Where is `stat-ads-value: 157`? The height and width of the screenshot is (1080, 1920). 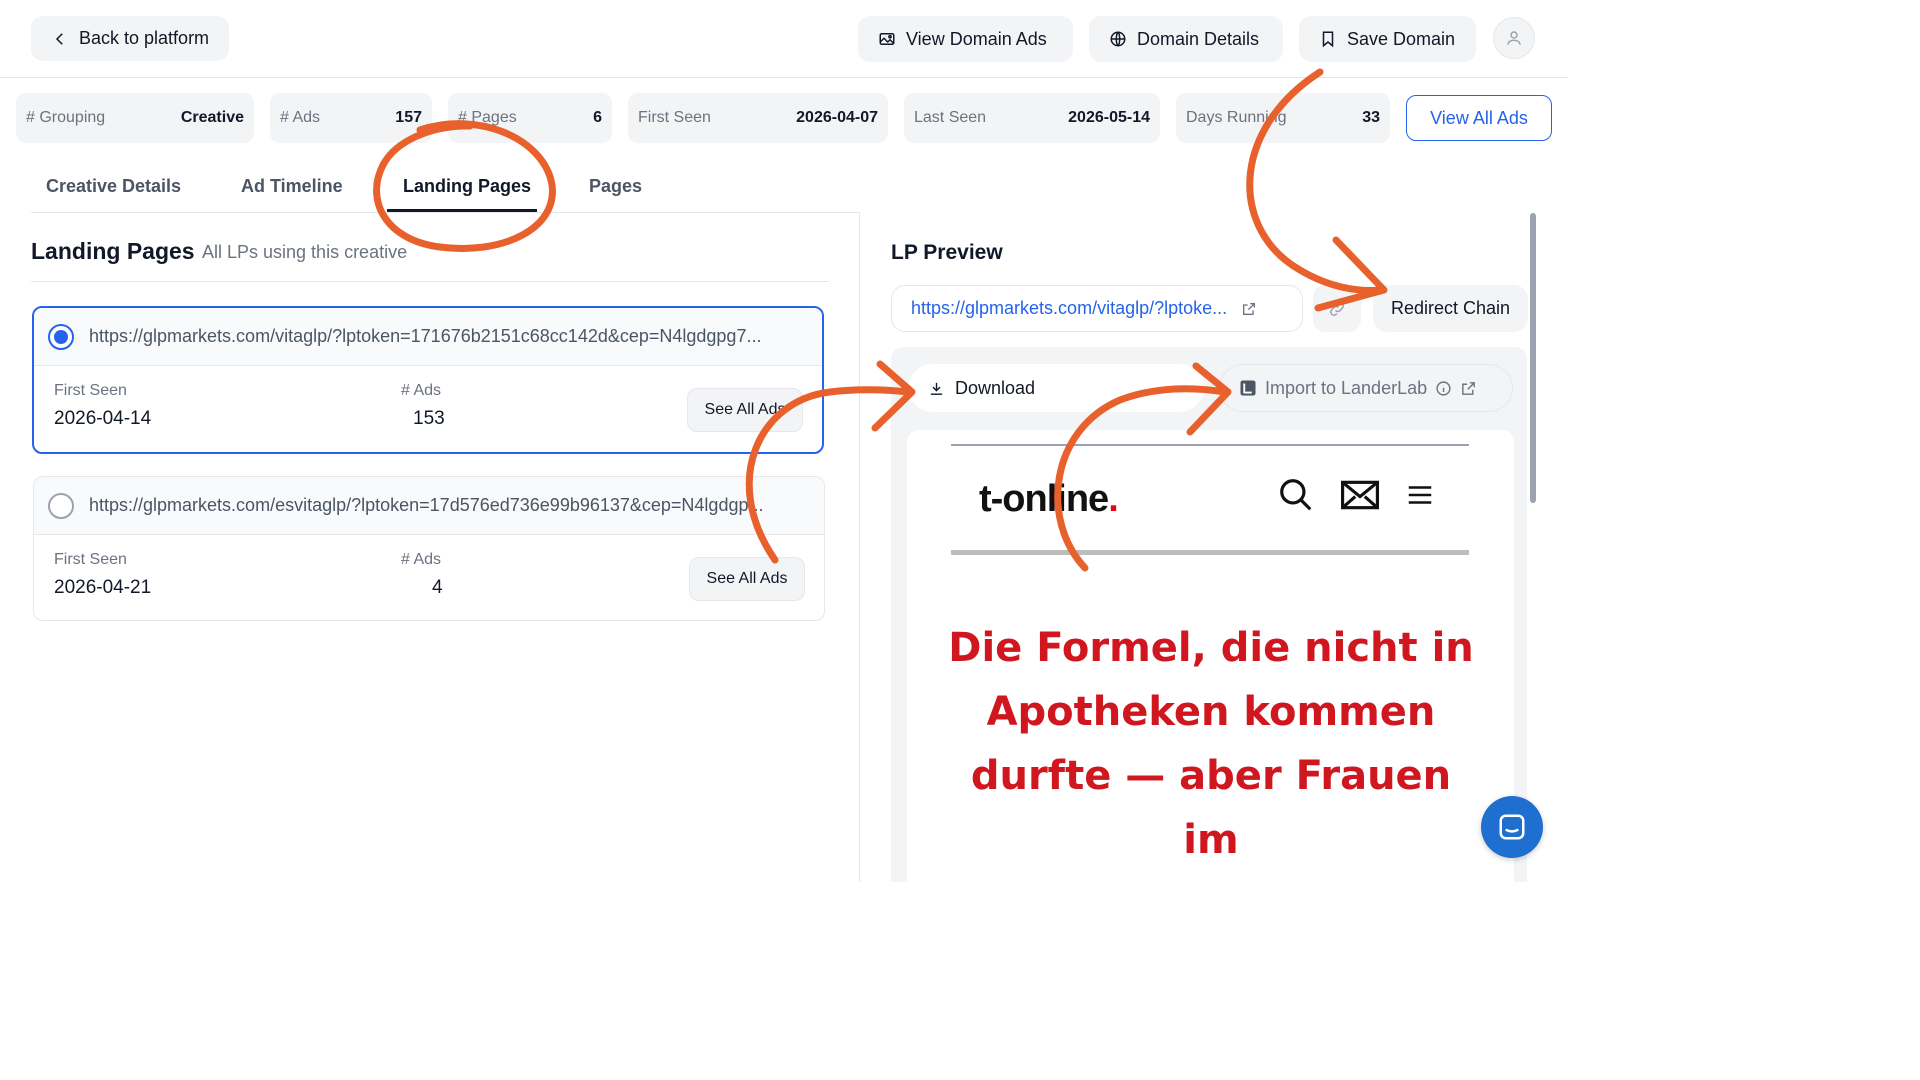 stat-ads-value: 157 is located at coordinates (408, 117).